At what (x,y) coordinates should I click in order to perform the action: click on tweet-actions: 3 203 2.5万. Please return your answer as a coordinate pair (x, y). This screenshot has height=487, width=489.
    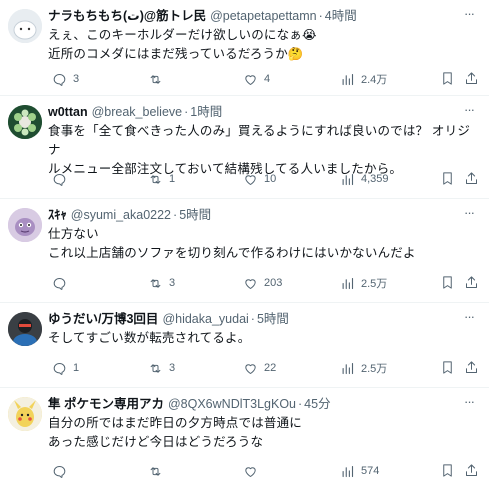
    Looking at the image, I should click on (264, 283).